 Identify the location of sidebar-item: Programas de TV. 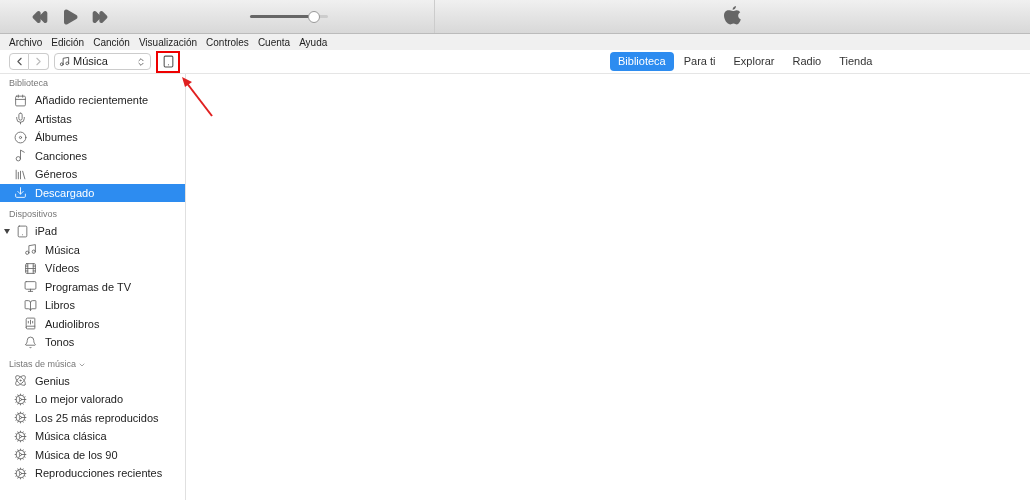
(92, 286).